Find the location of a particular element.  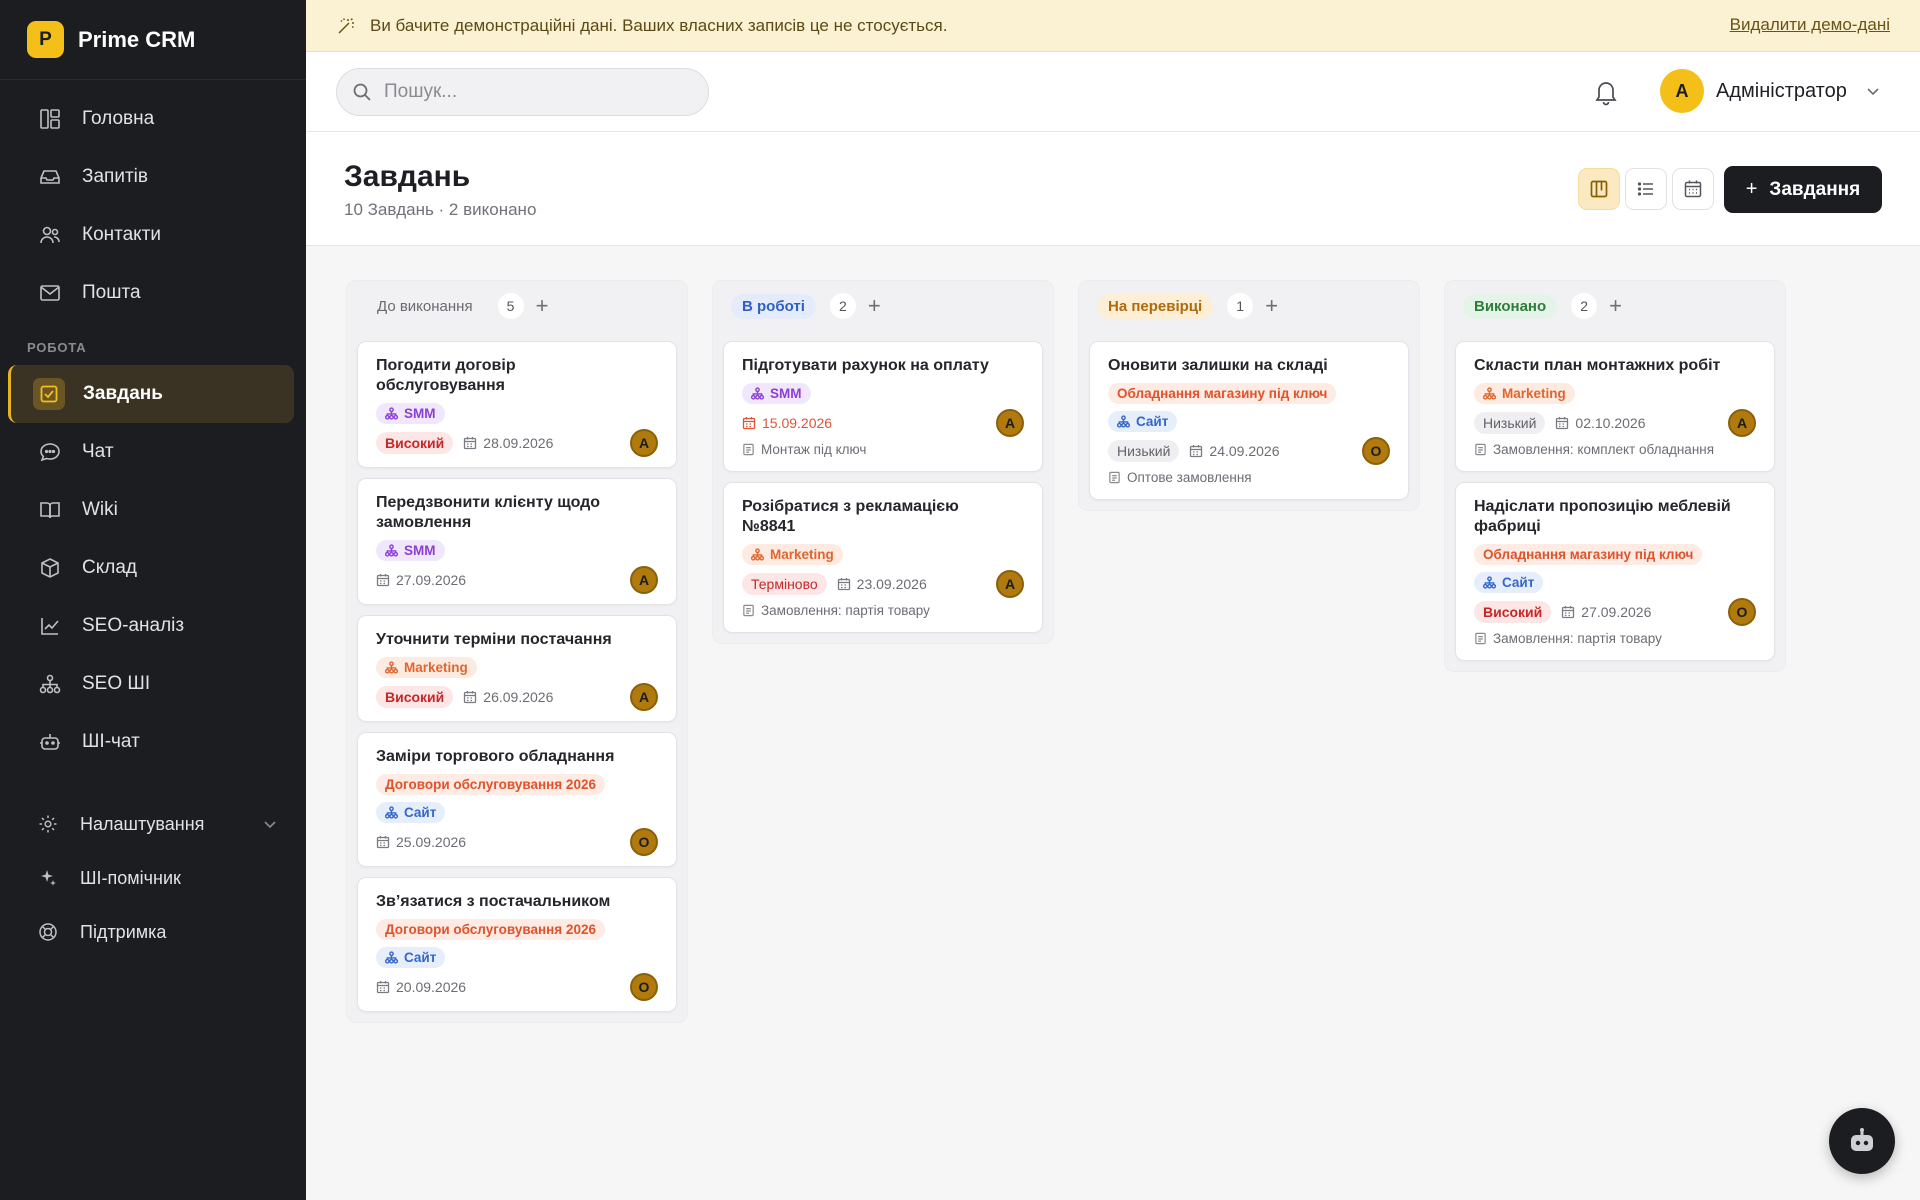

sidebar-item-tasks: Завдань is located at coordinates (151, 394).